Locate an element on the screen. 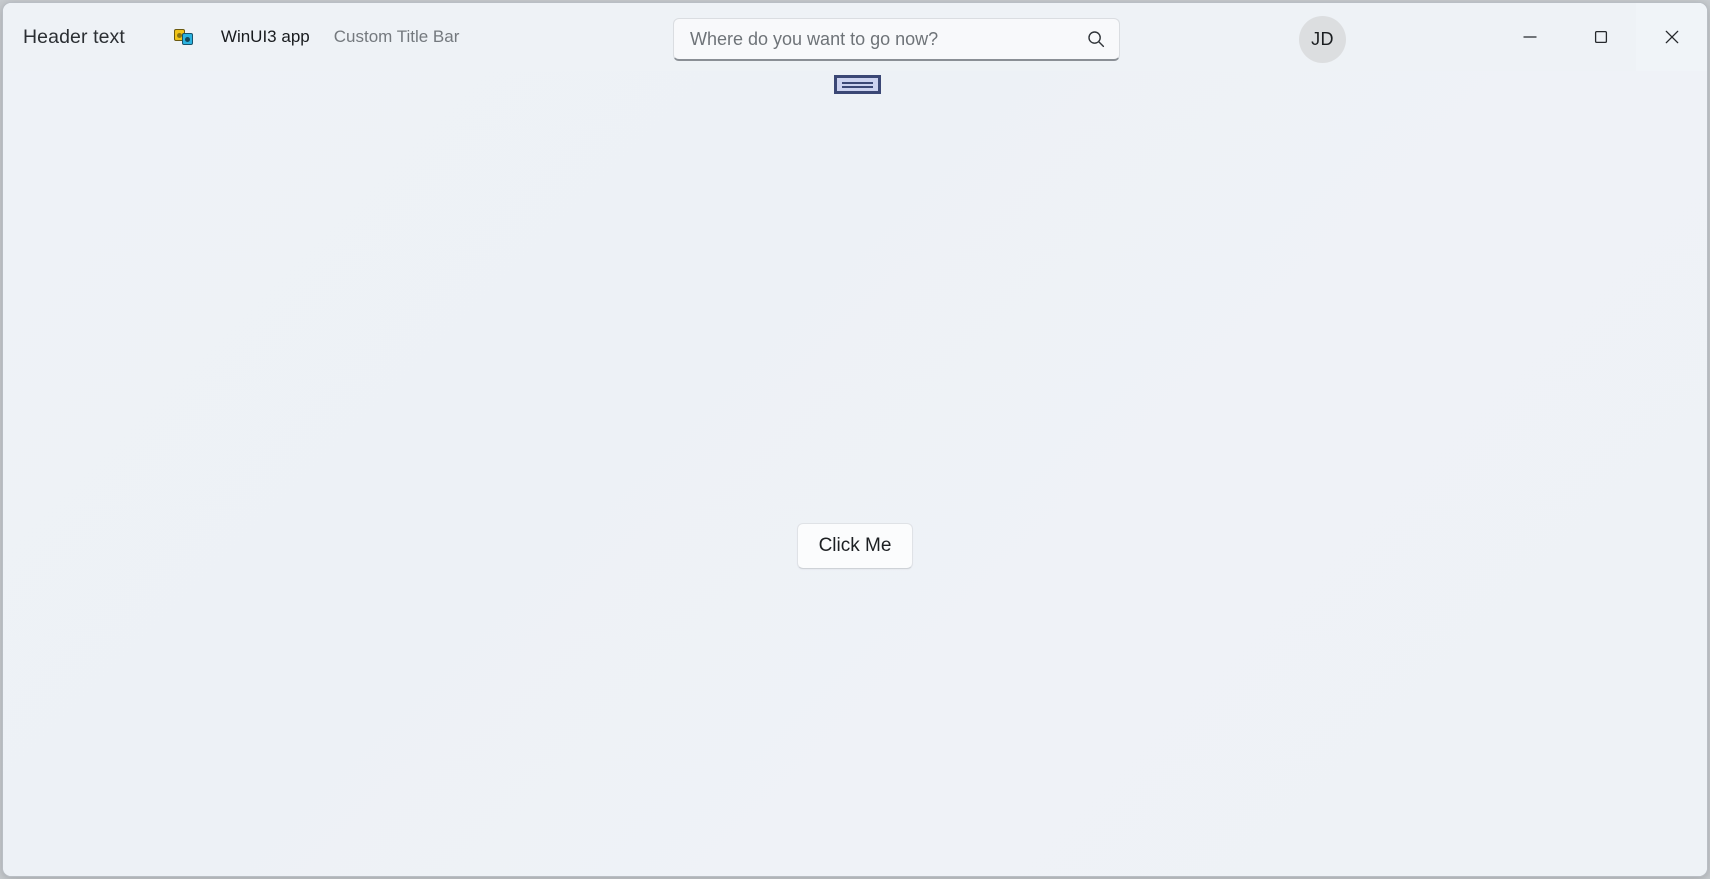 This screenshot has height=879, width=1710. search-box is located at coordinates (896, 39).